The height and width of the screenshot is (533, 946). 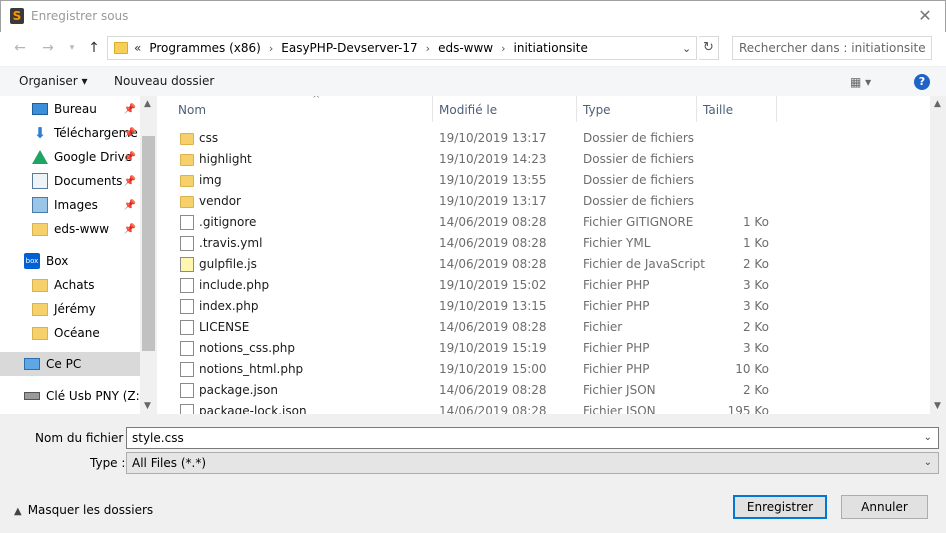 What do you see at coordinates (137, 48) in the screenshot?
I see `breadcrumb-overflow: «` at bounding box center [137, 48].